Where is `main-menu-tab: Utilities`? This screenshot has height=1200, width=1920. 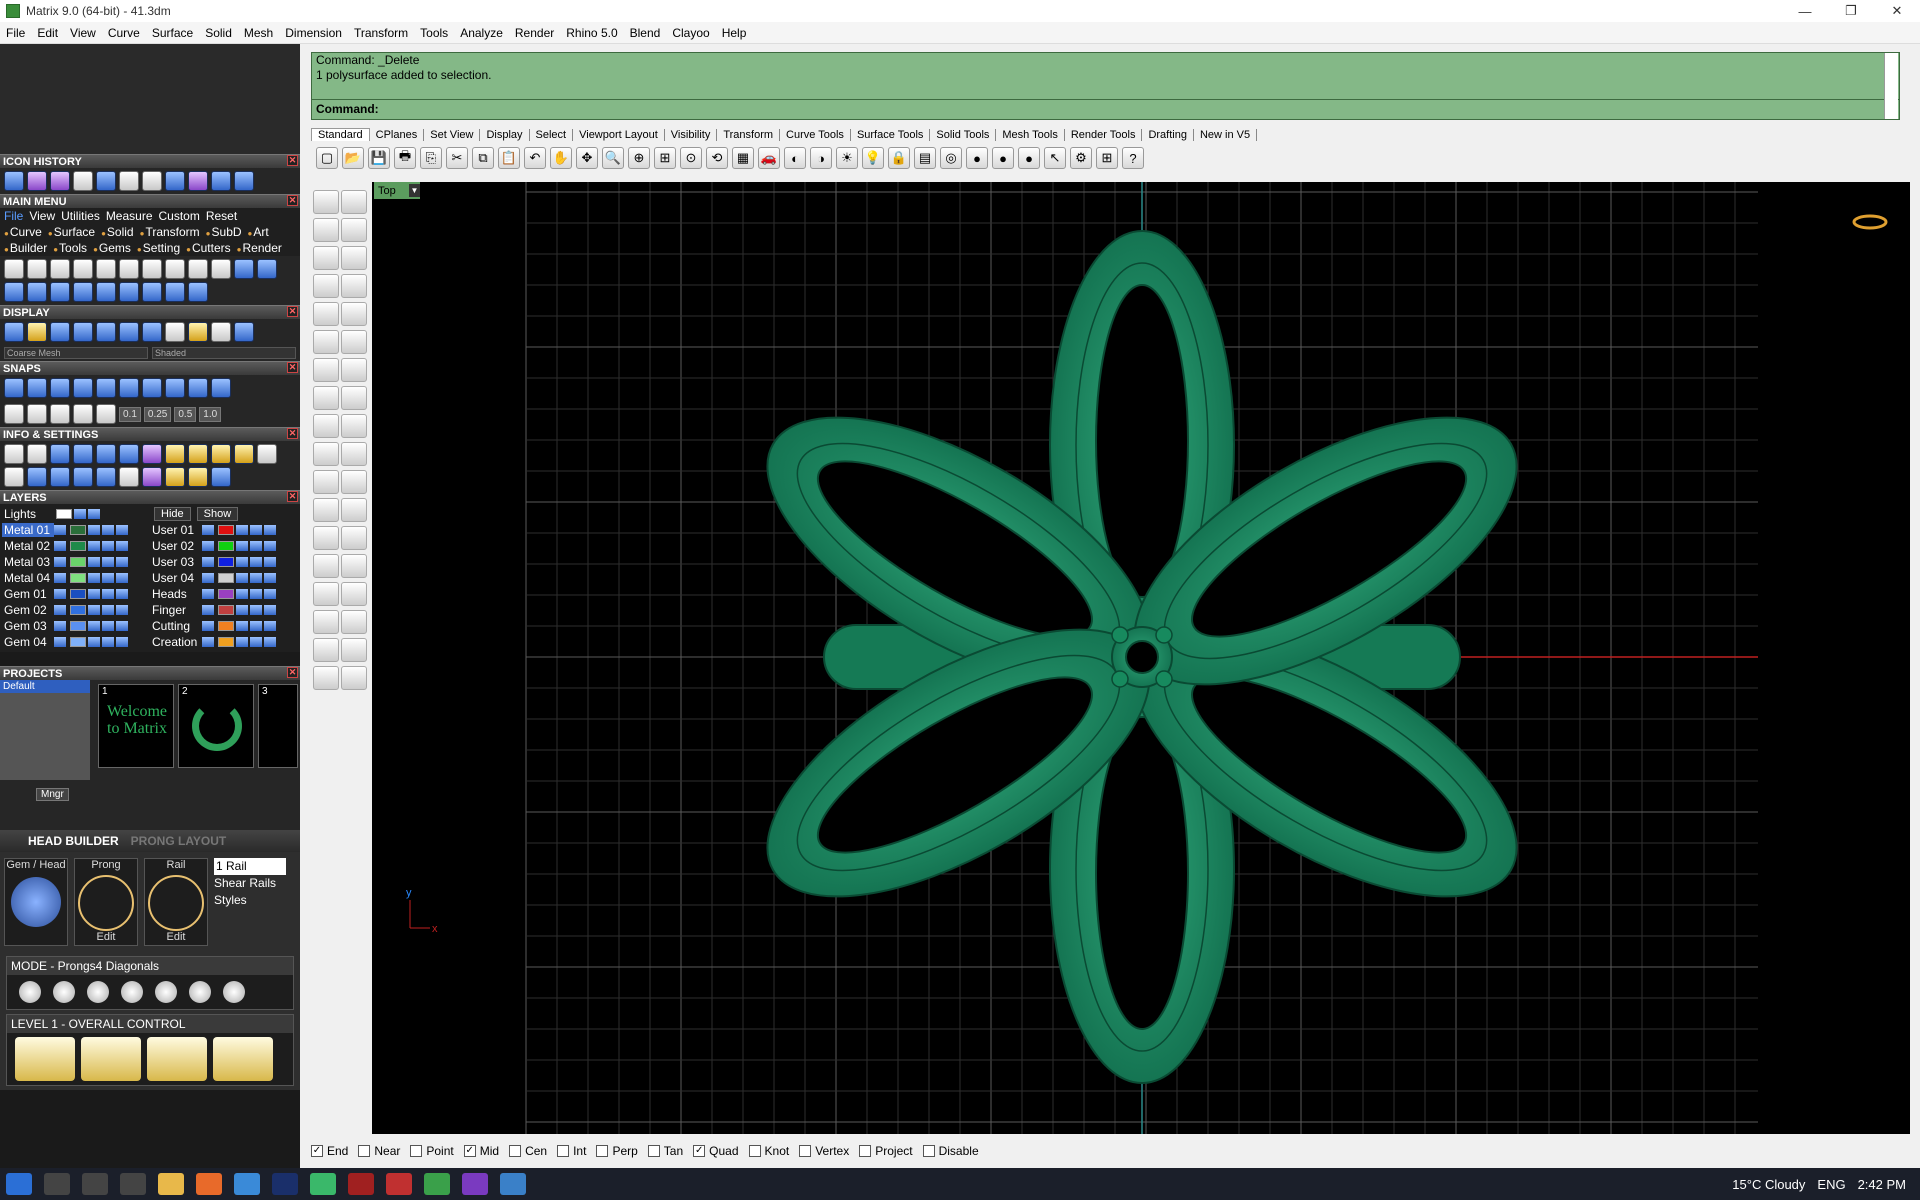
main-menu-tab: Utilities is located at coordinates (80, 216).